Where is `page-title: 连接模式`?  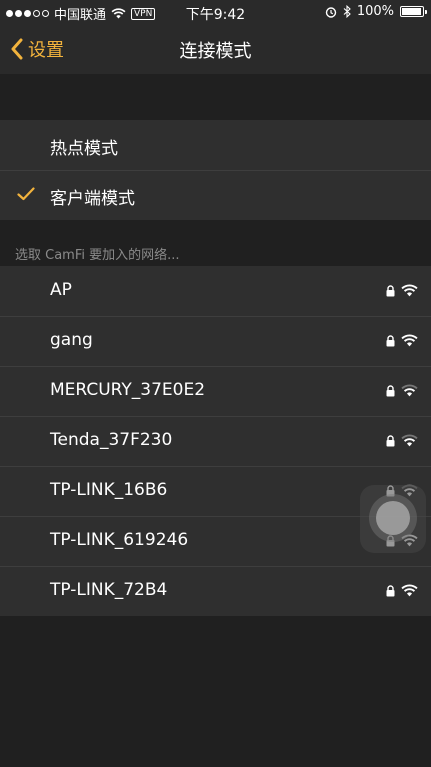
page-title: 连接模式 is located at coordinates (215, 51).